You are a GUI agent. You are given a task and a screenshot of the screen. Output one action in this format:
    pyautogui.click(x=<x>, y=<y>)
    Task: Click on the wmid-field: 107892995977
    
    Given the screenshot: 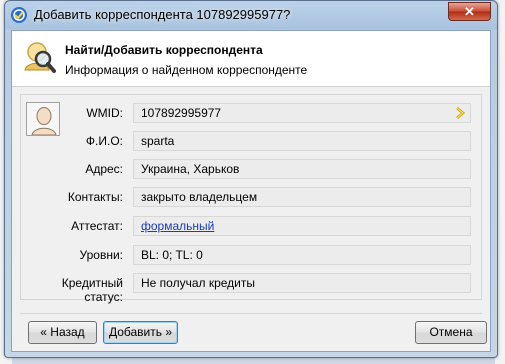 What is the action you would take?
    pyautogui.click(x=302, y=113)
    